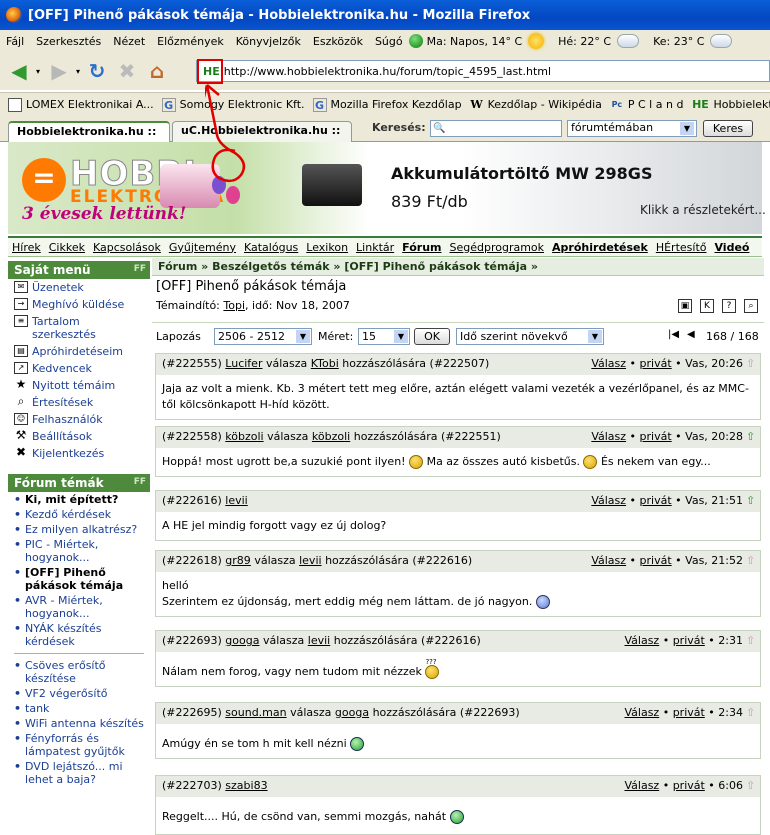 The image size is (770, 835). I want to click on sidebar-topic: • tank, so click(79, 708).